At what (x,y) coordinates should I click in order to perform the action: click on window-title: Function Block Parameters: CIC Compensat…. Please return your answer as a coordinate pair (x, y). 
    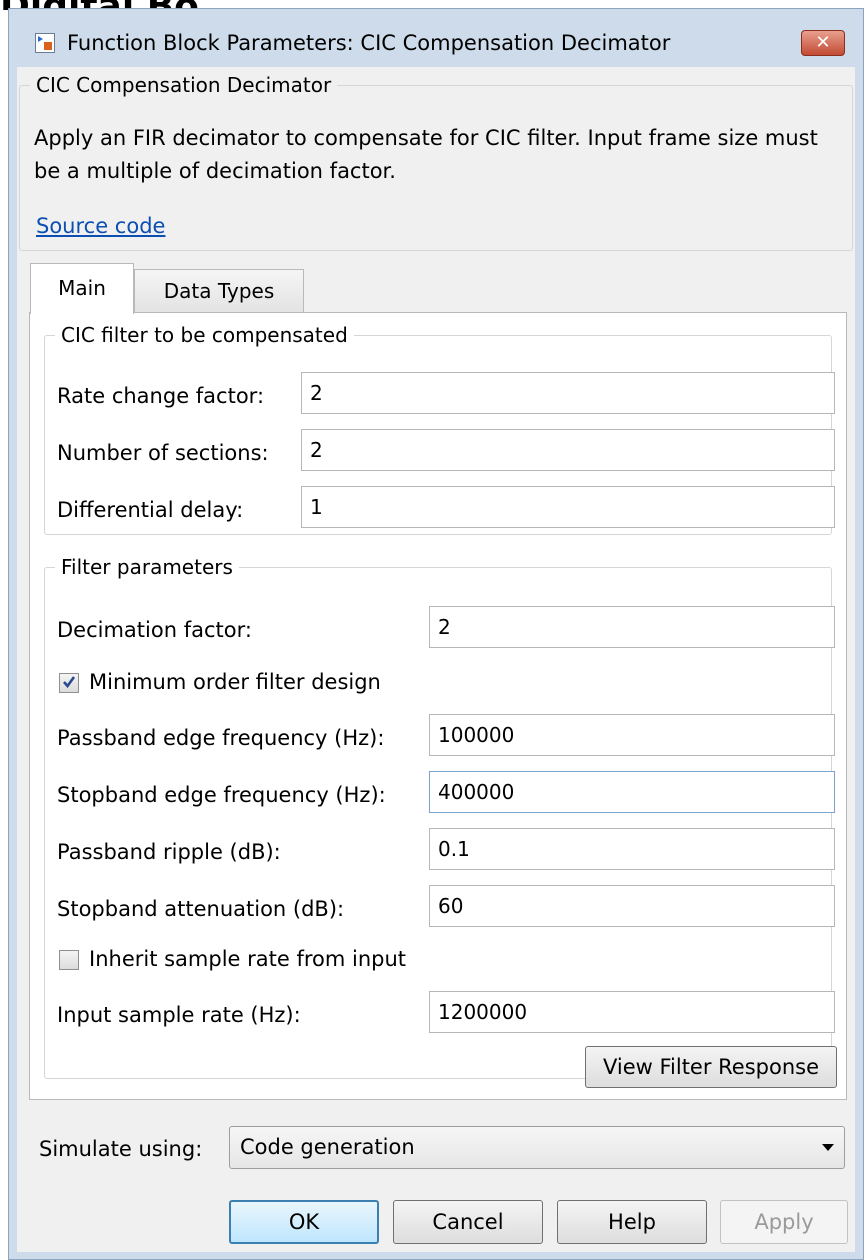
    Looking at the image, I should click on (369, 43).